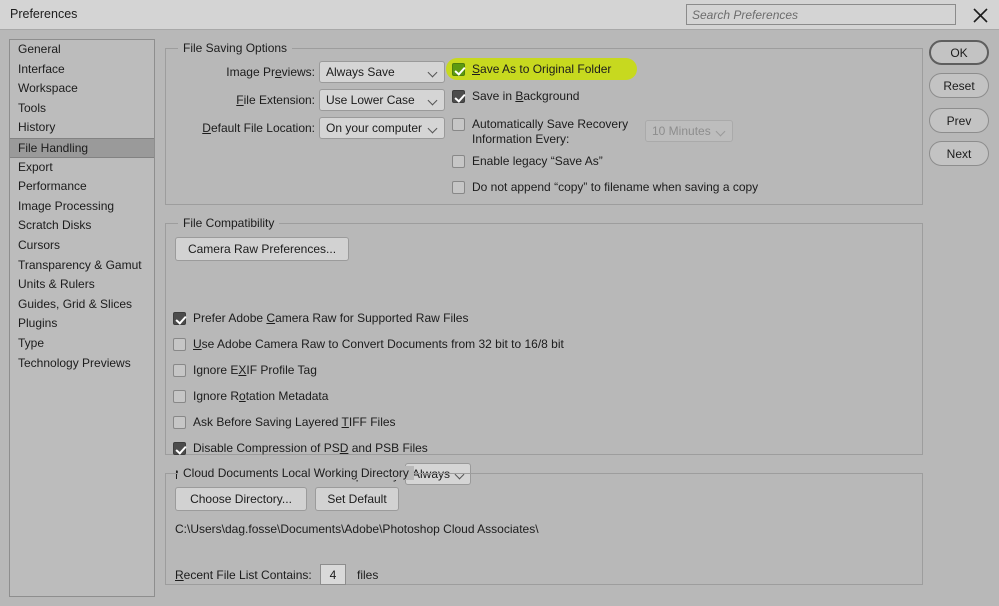 Image resolution: width=999 pixels, height=606 pixels. What do you see at coordinates (82, 50) in the screenshot?
I see `sidebar-item-general: General` at bounding box center [82, 50].